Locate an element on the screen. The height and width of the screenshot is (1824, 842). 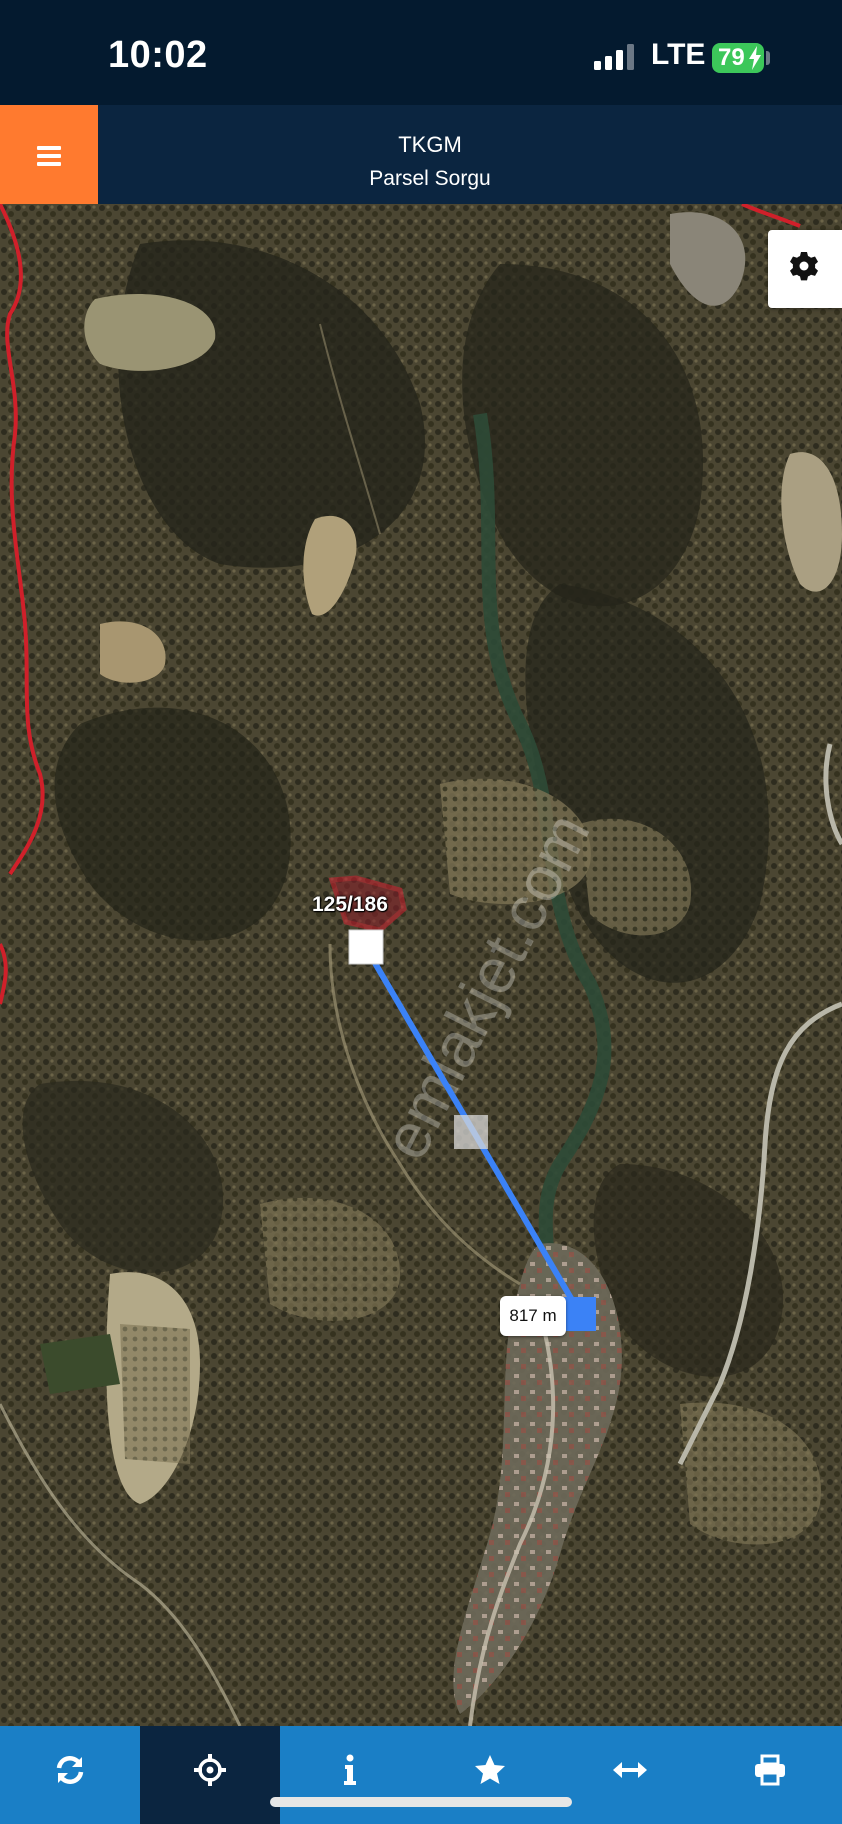
parcel-number-label: 125/186 is located at coordinates (350, 904).